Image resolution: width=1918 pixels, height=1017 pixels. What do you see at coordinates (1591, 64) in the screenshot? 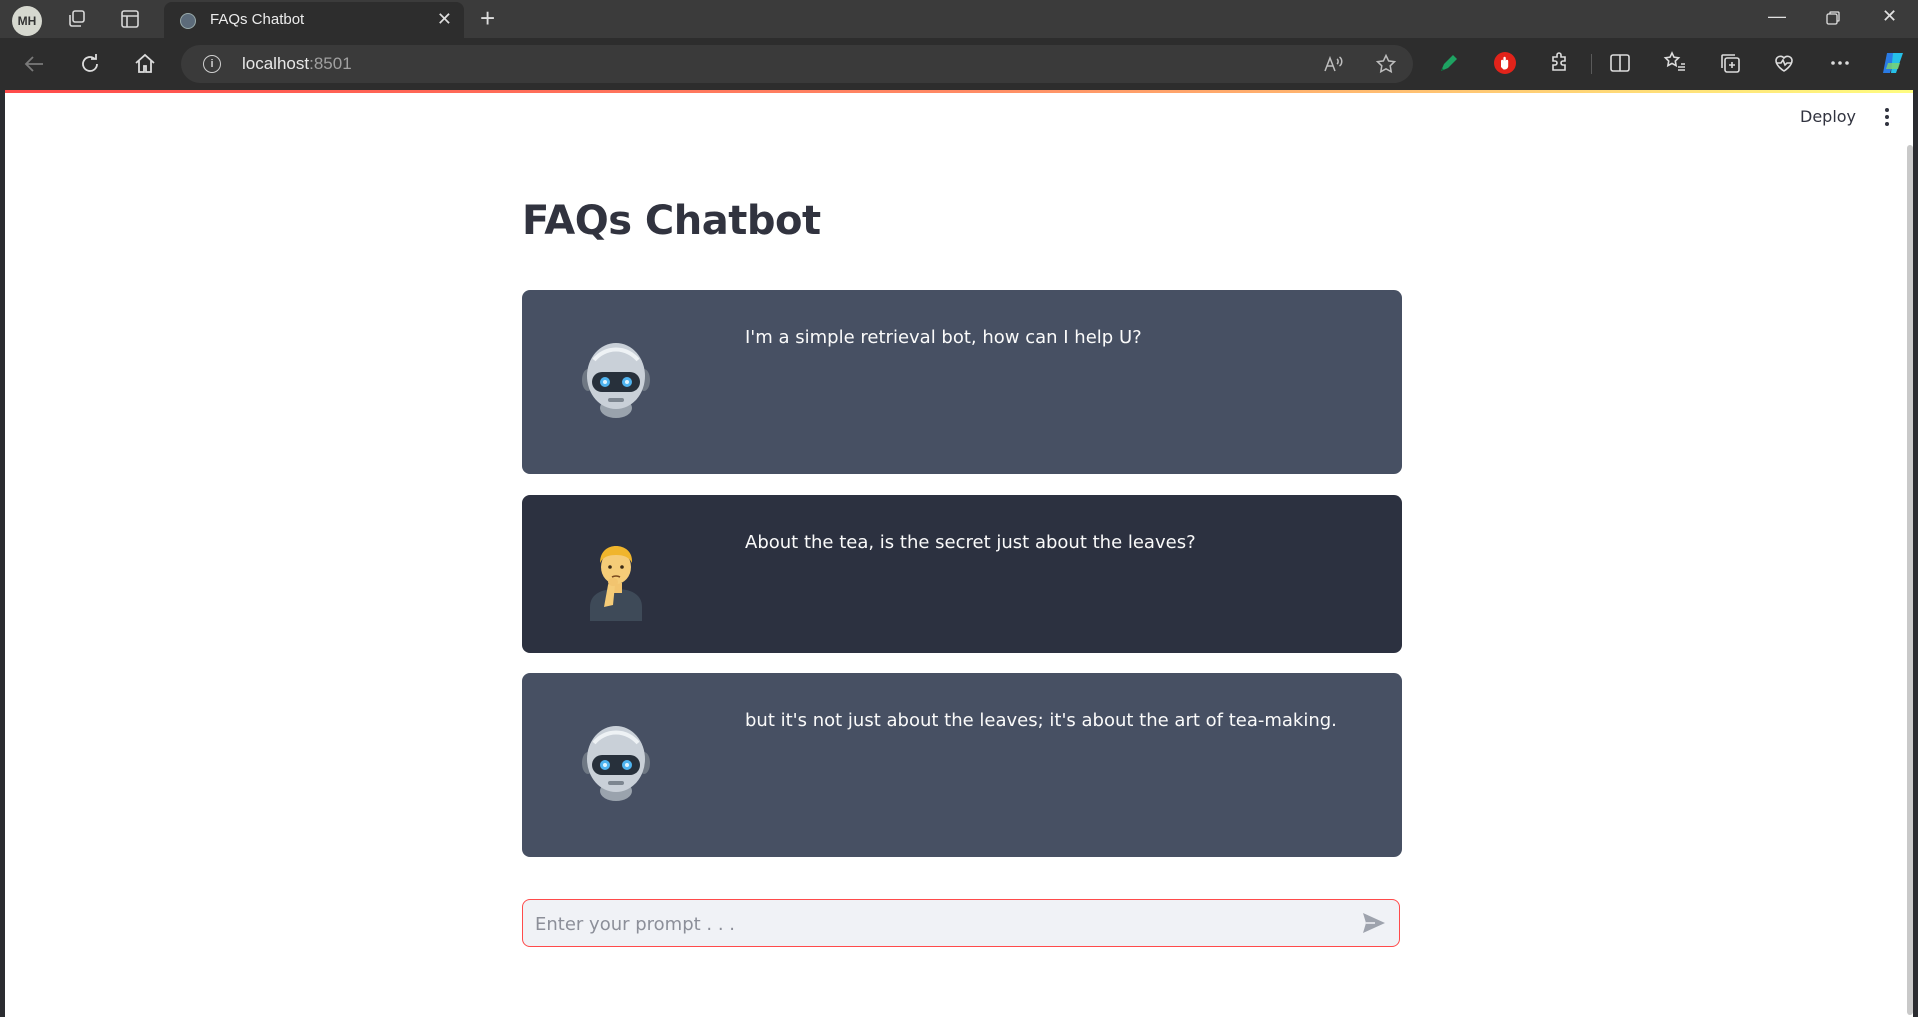
I see `toolbar-divider` at bounding box center [1591, 64].